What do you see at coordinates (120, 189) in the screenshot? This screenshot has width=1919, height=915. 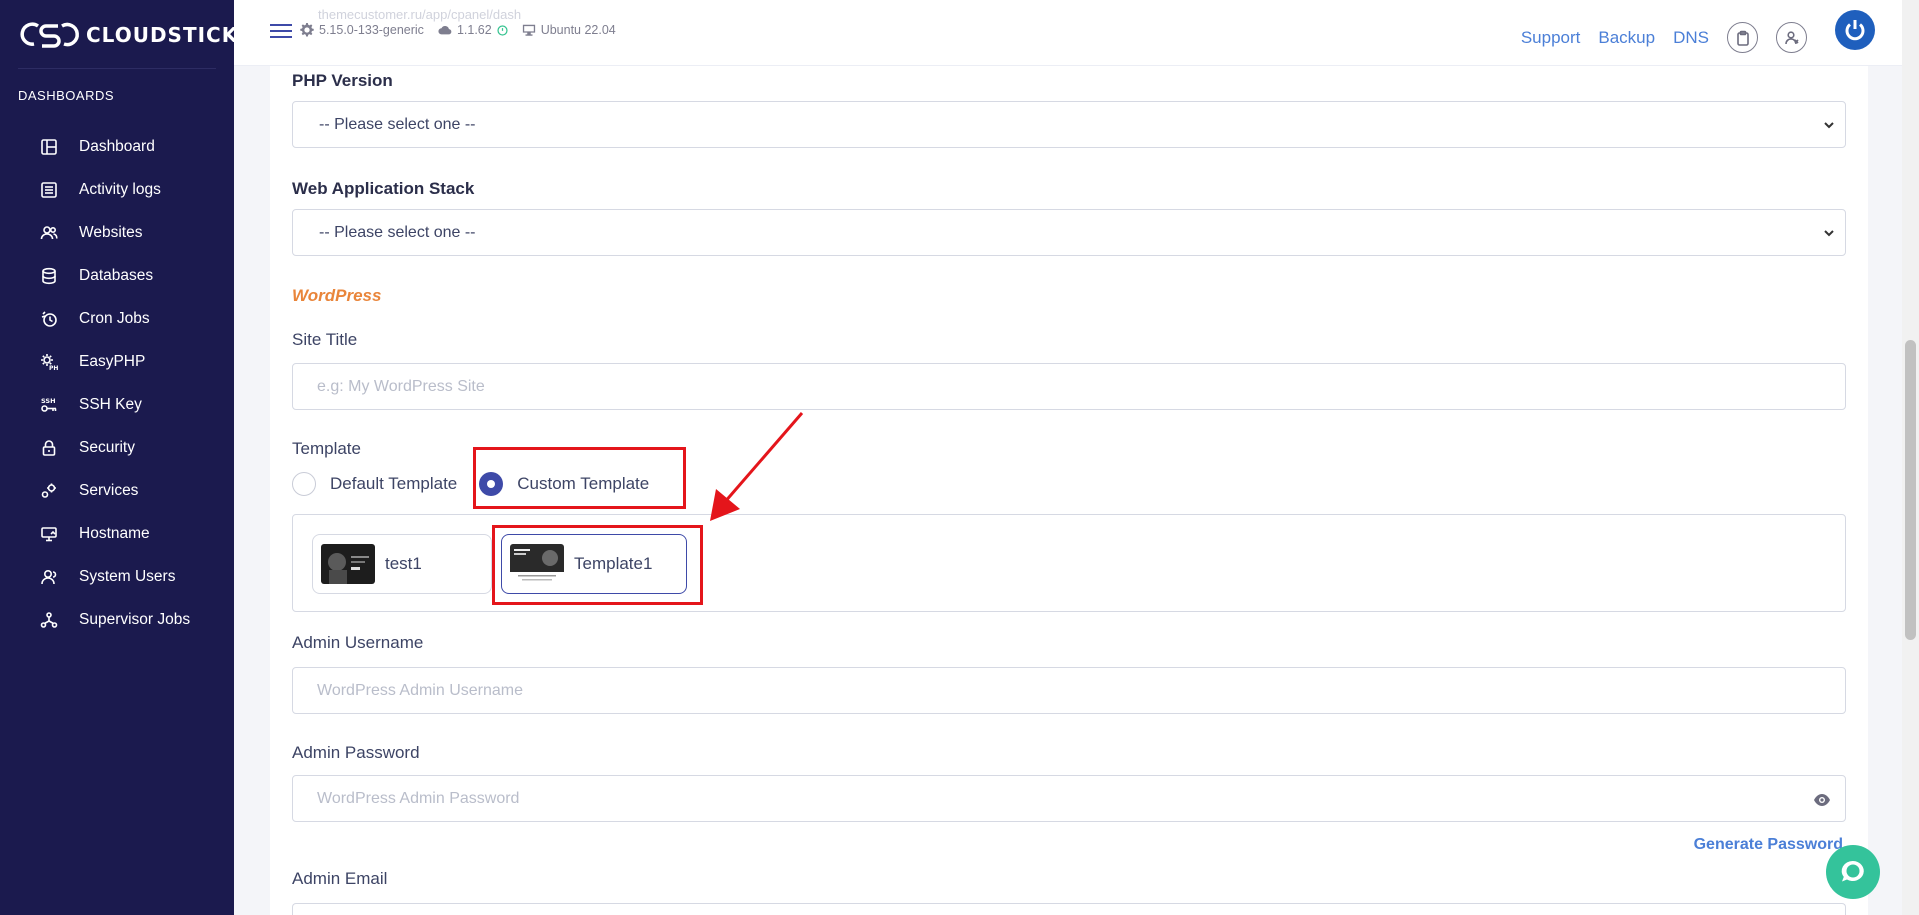 I see `sidebar-item-label: Activity logs` at bounding box center [120, 189].